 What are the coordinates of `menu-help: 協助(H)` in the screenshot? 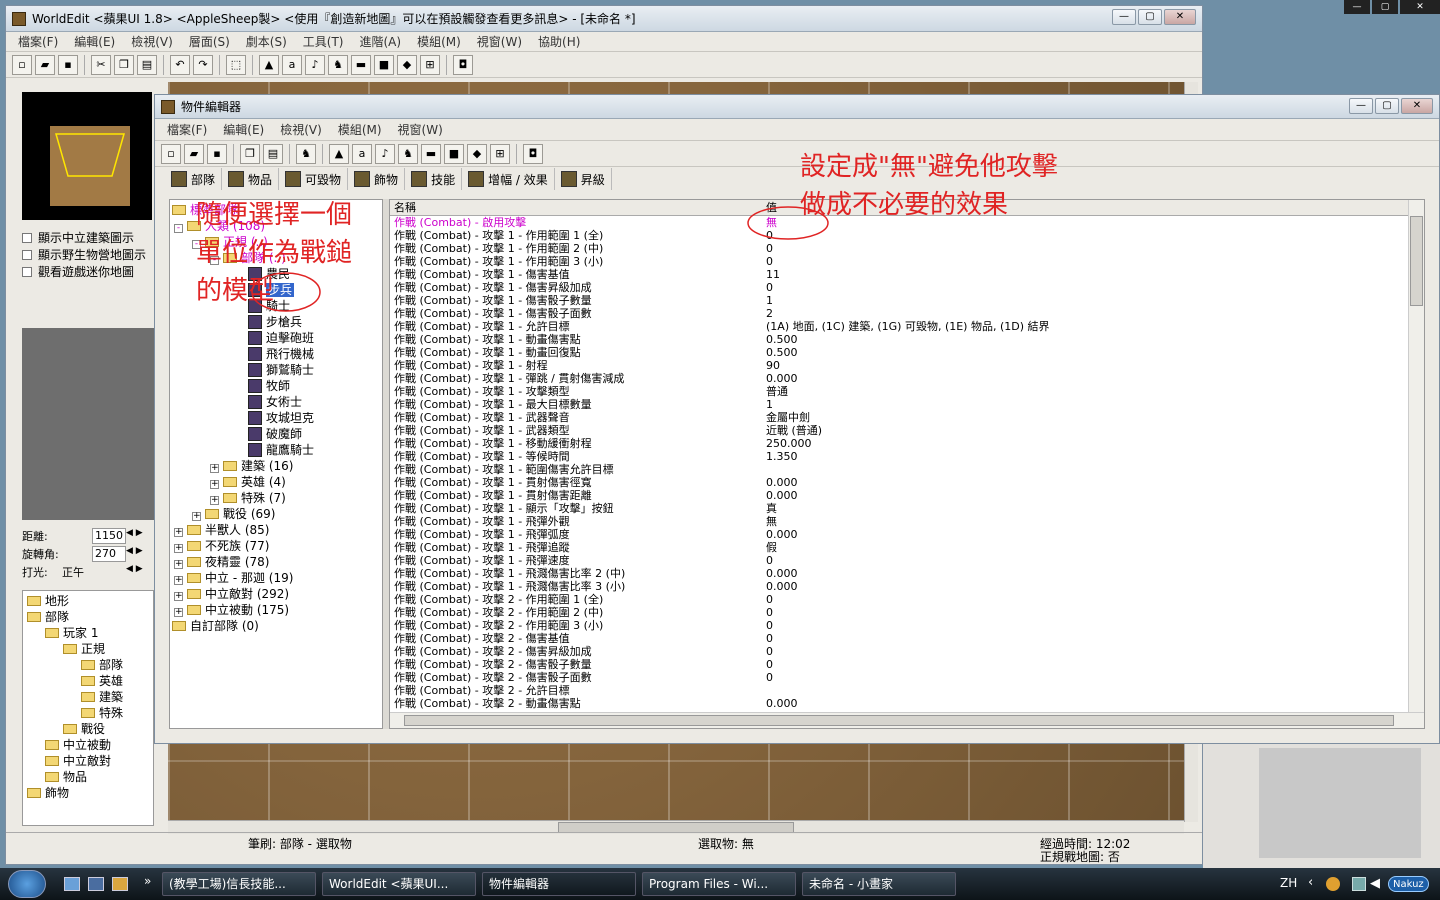 It's located at (559, 41).